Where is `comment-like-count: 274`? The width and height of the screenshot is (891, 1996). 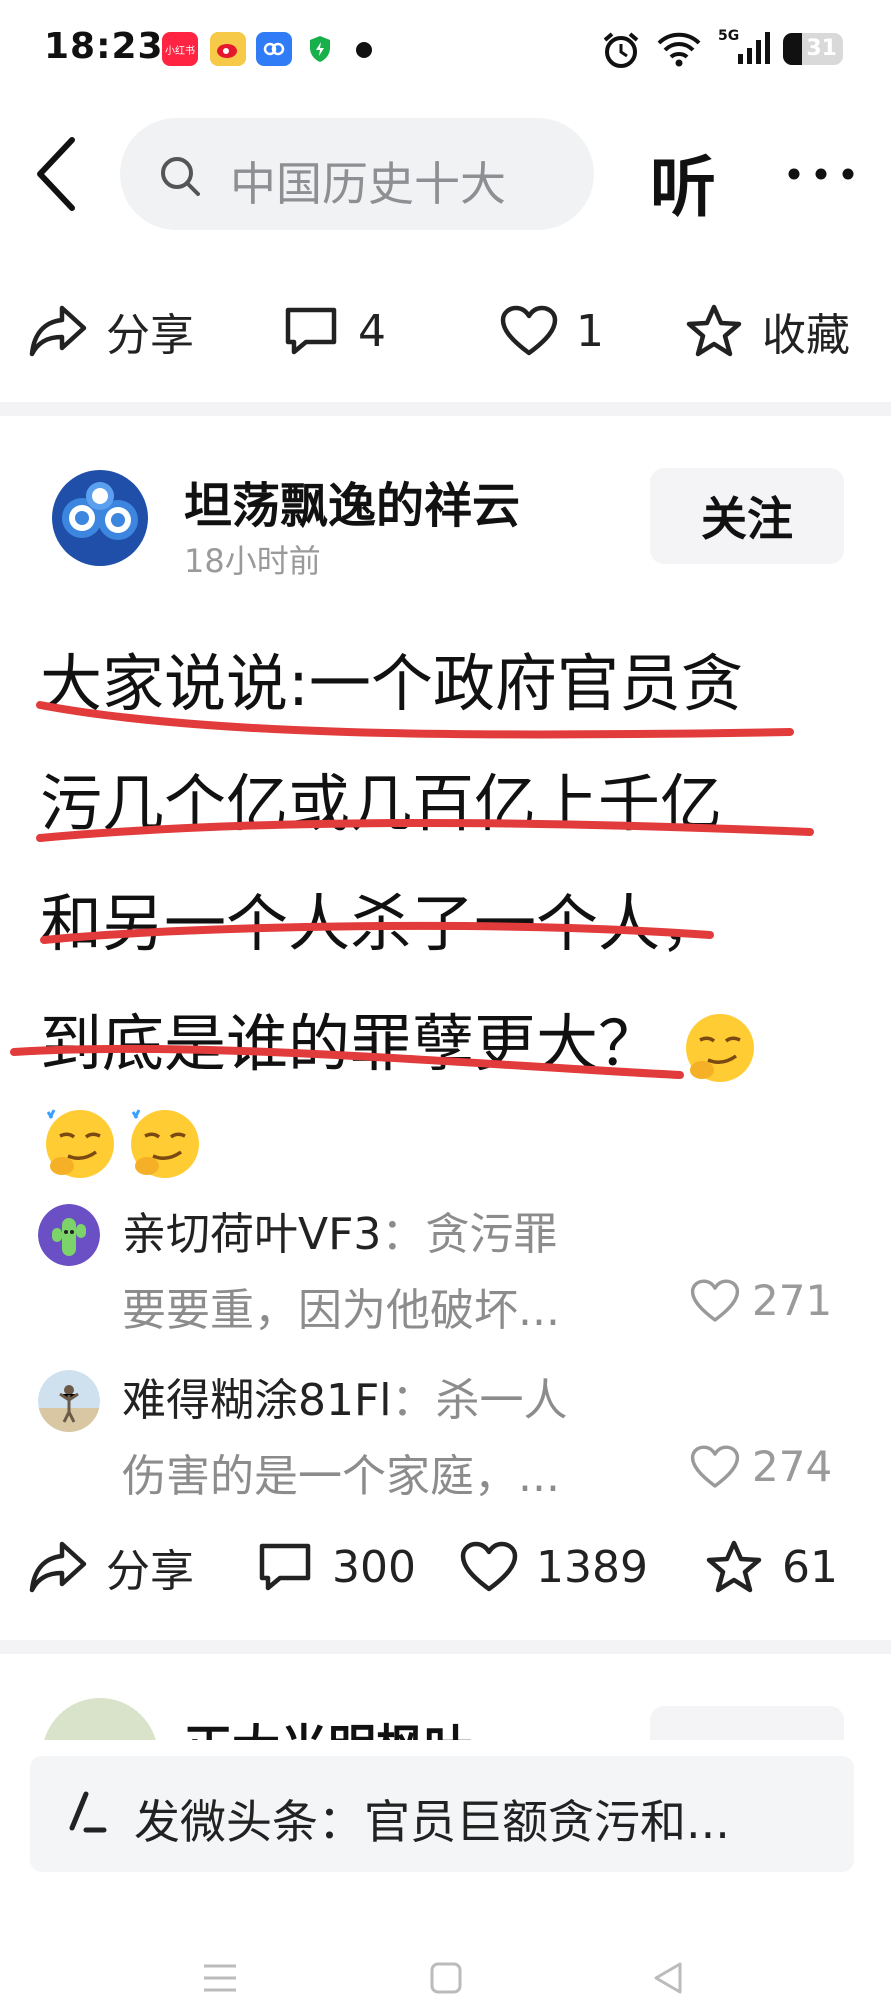 comment-like-count: 274 is located at coordinates (792, 1466).